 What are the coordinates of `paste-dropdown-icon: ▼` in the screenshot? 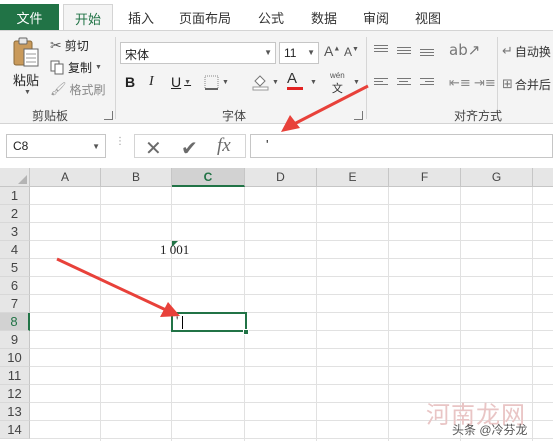 It's located at (27, 92).